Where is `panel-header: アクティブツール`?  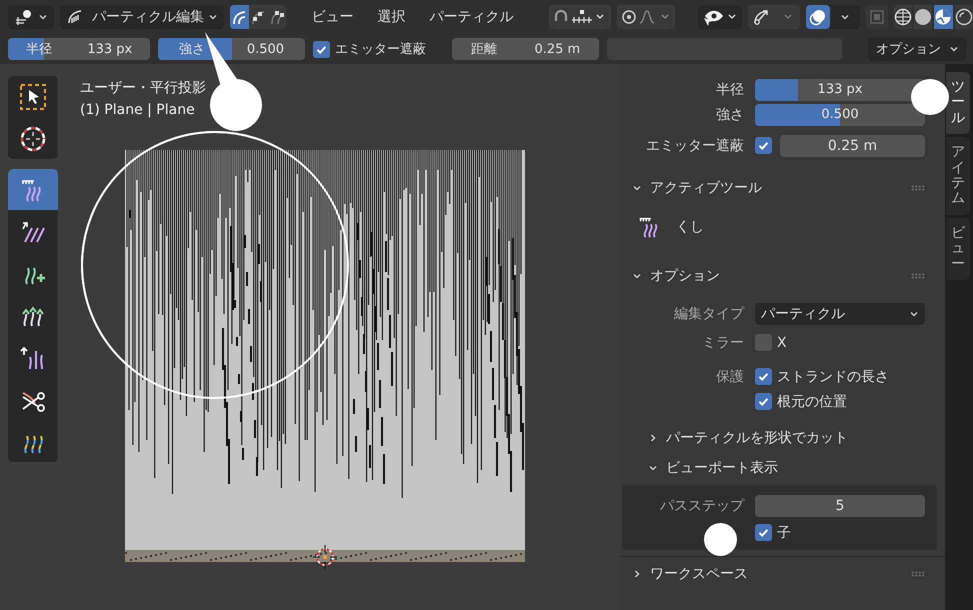 panel-header: アクティブツール is located at coordinates (782, 188).